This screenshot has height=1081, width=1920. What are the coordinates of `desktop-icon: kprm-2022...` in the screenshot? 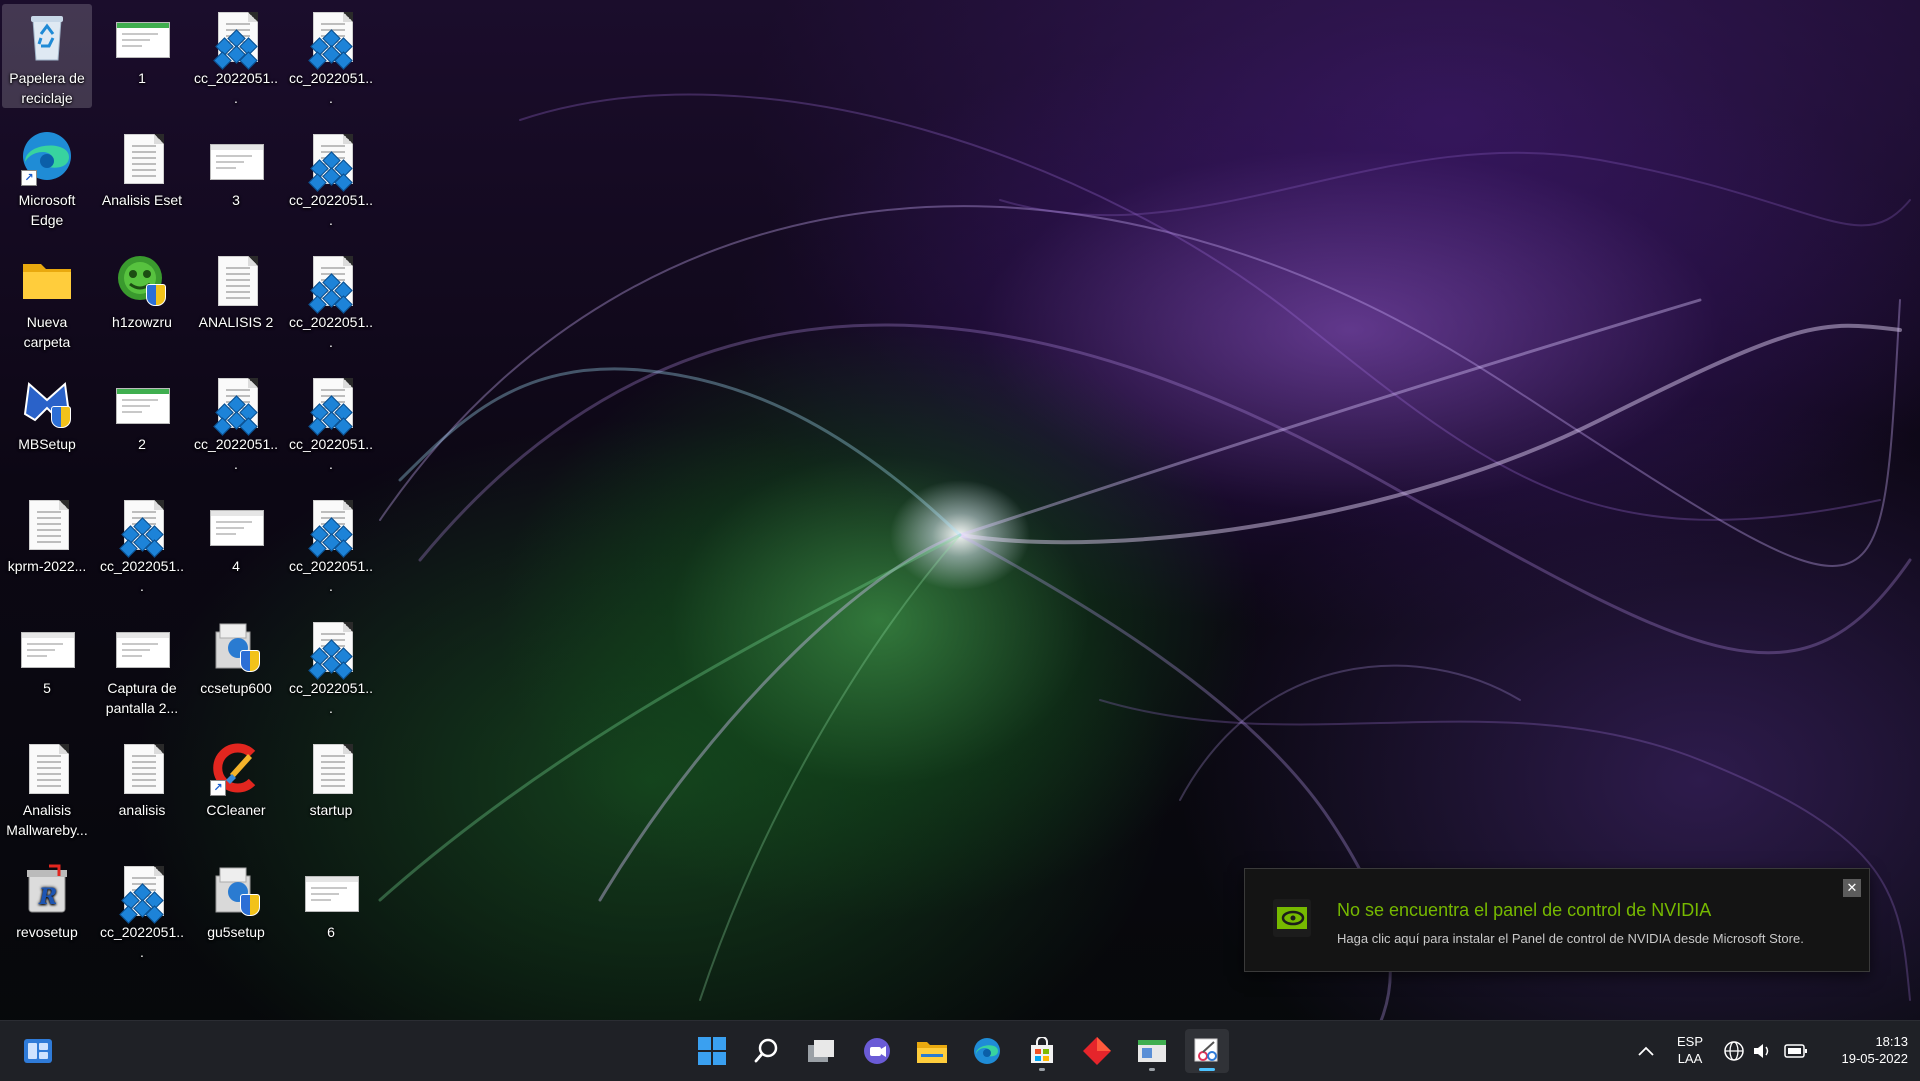 It's located at (47, 534).